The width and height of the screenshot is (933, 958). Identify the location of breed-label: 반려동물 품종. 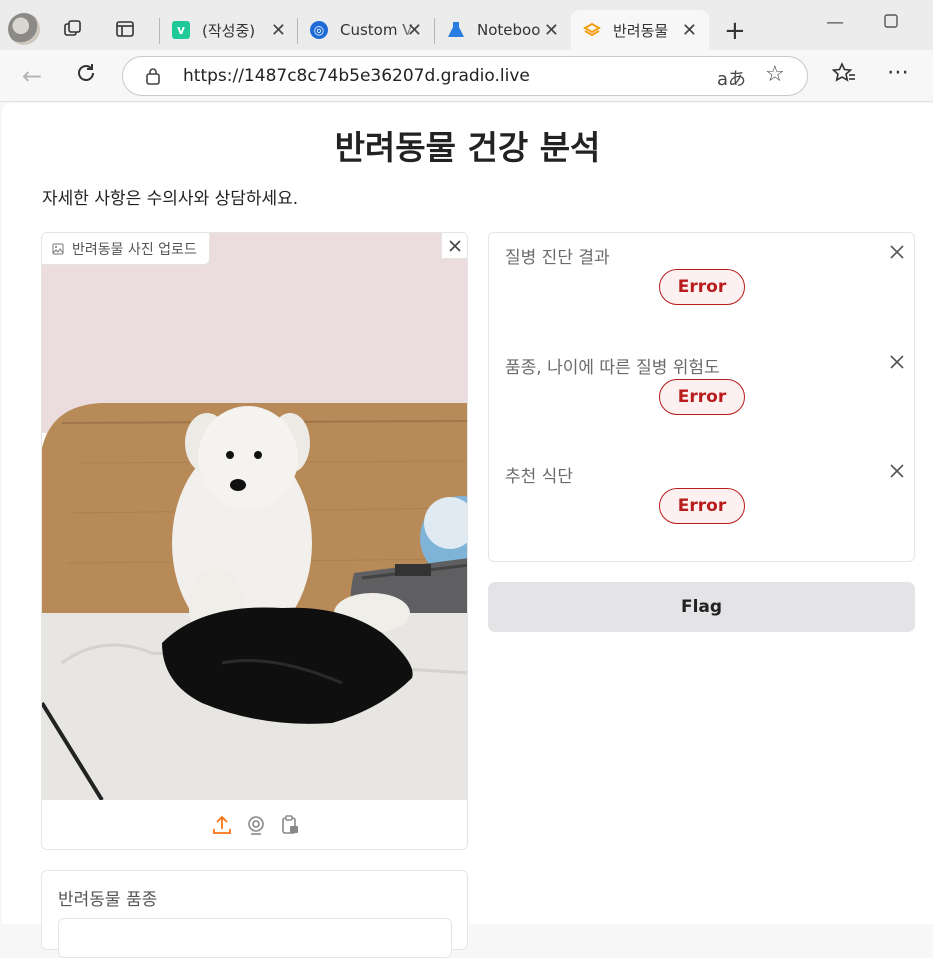
(108, 900).